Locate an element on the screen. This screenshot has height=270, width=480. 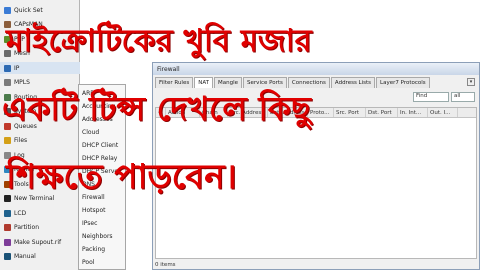
sidebar-item: Files is located at coordinates (40, 141).